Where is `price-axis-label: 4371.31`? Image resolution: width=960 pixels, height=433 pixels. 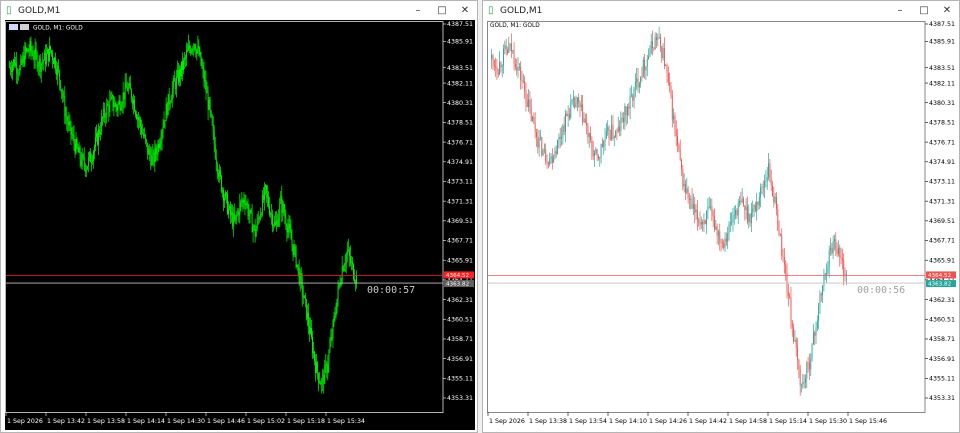 price-axis-label: 4371.31 is located at coordinates (942, 201).